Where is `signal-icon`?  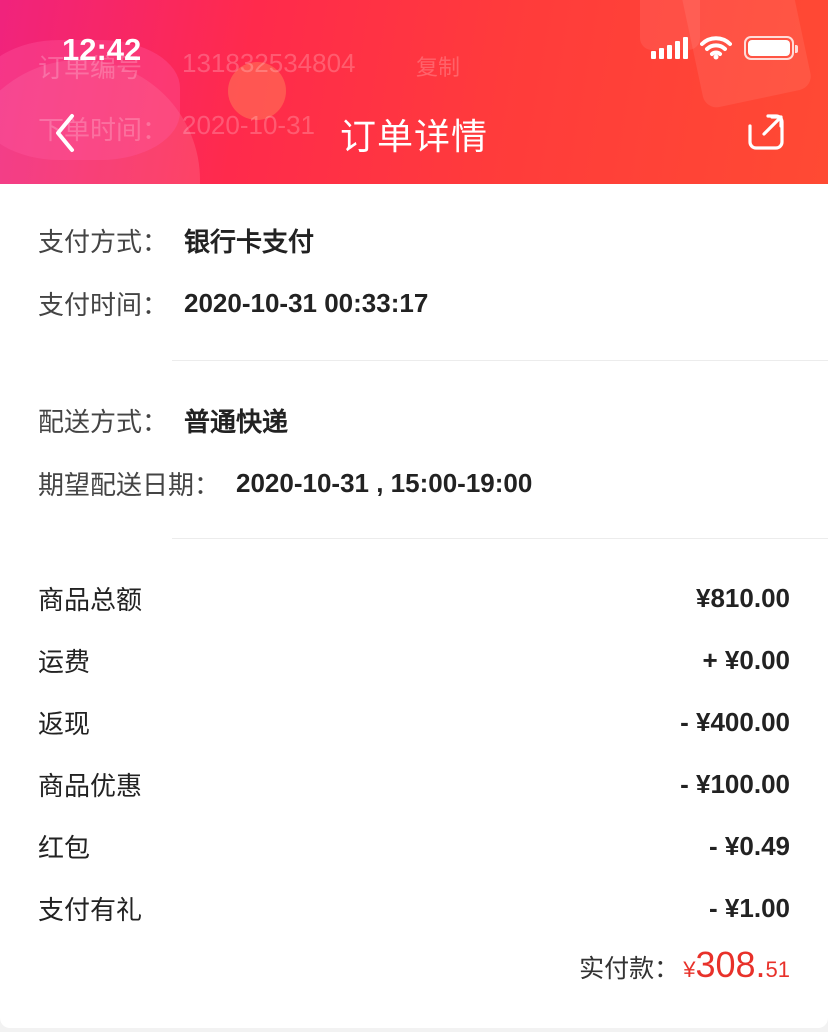 signal-icon is located at coordinates (669, 48).